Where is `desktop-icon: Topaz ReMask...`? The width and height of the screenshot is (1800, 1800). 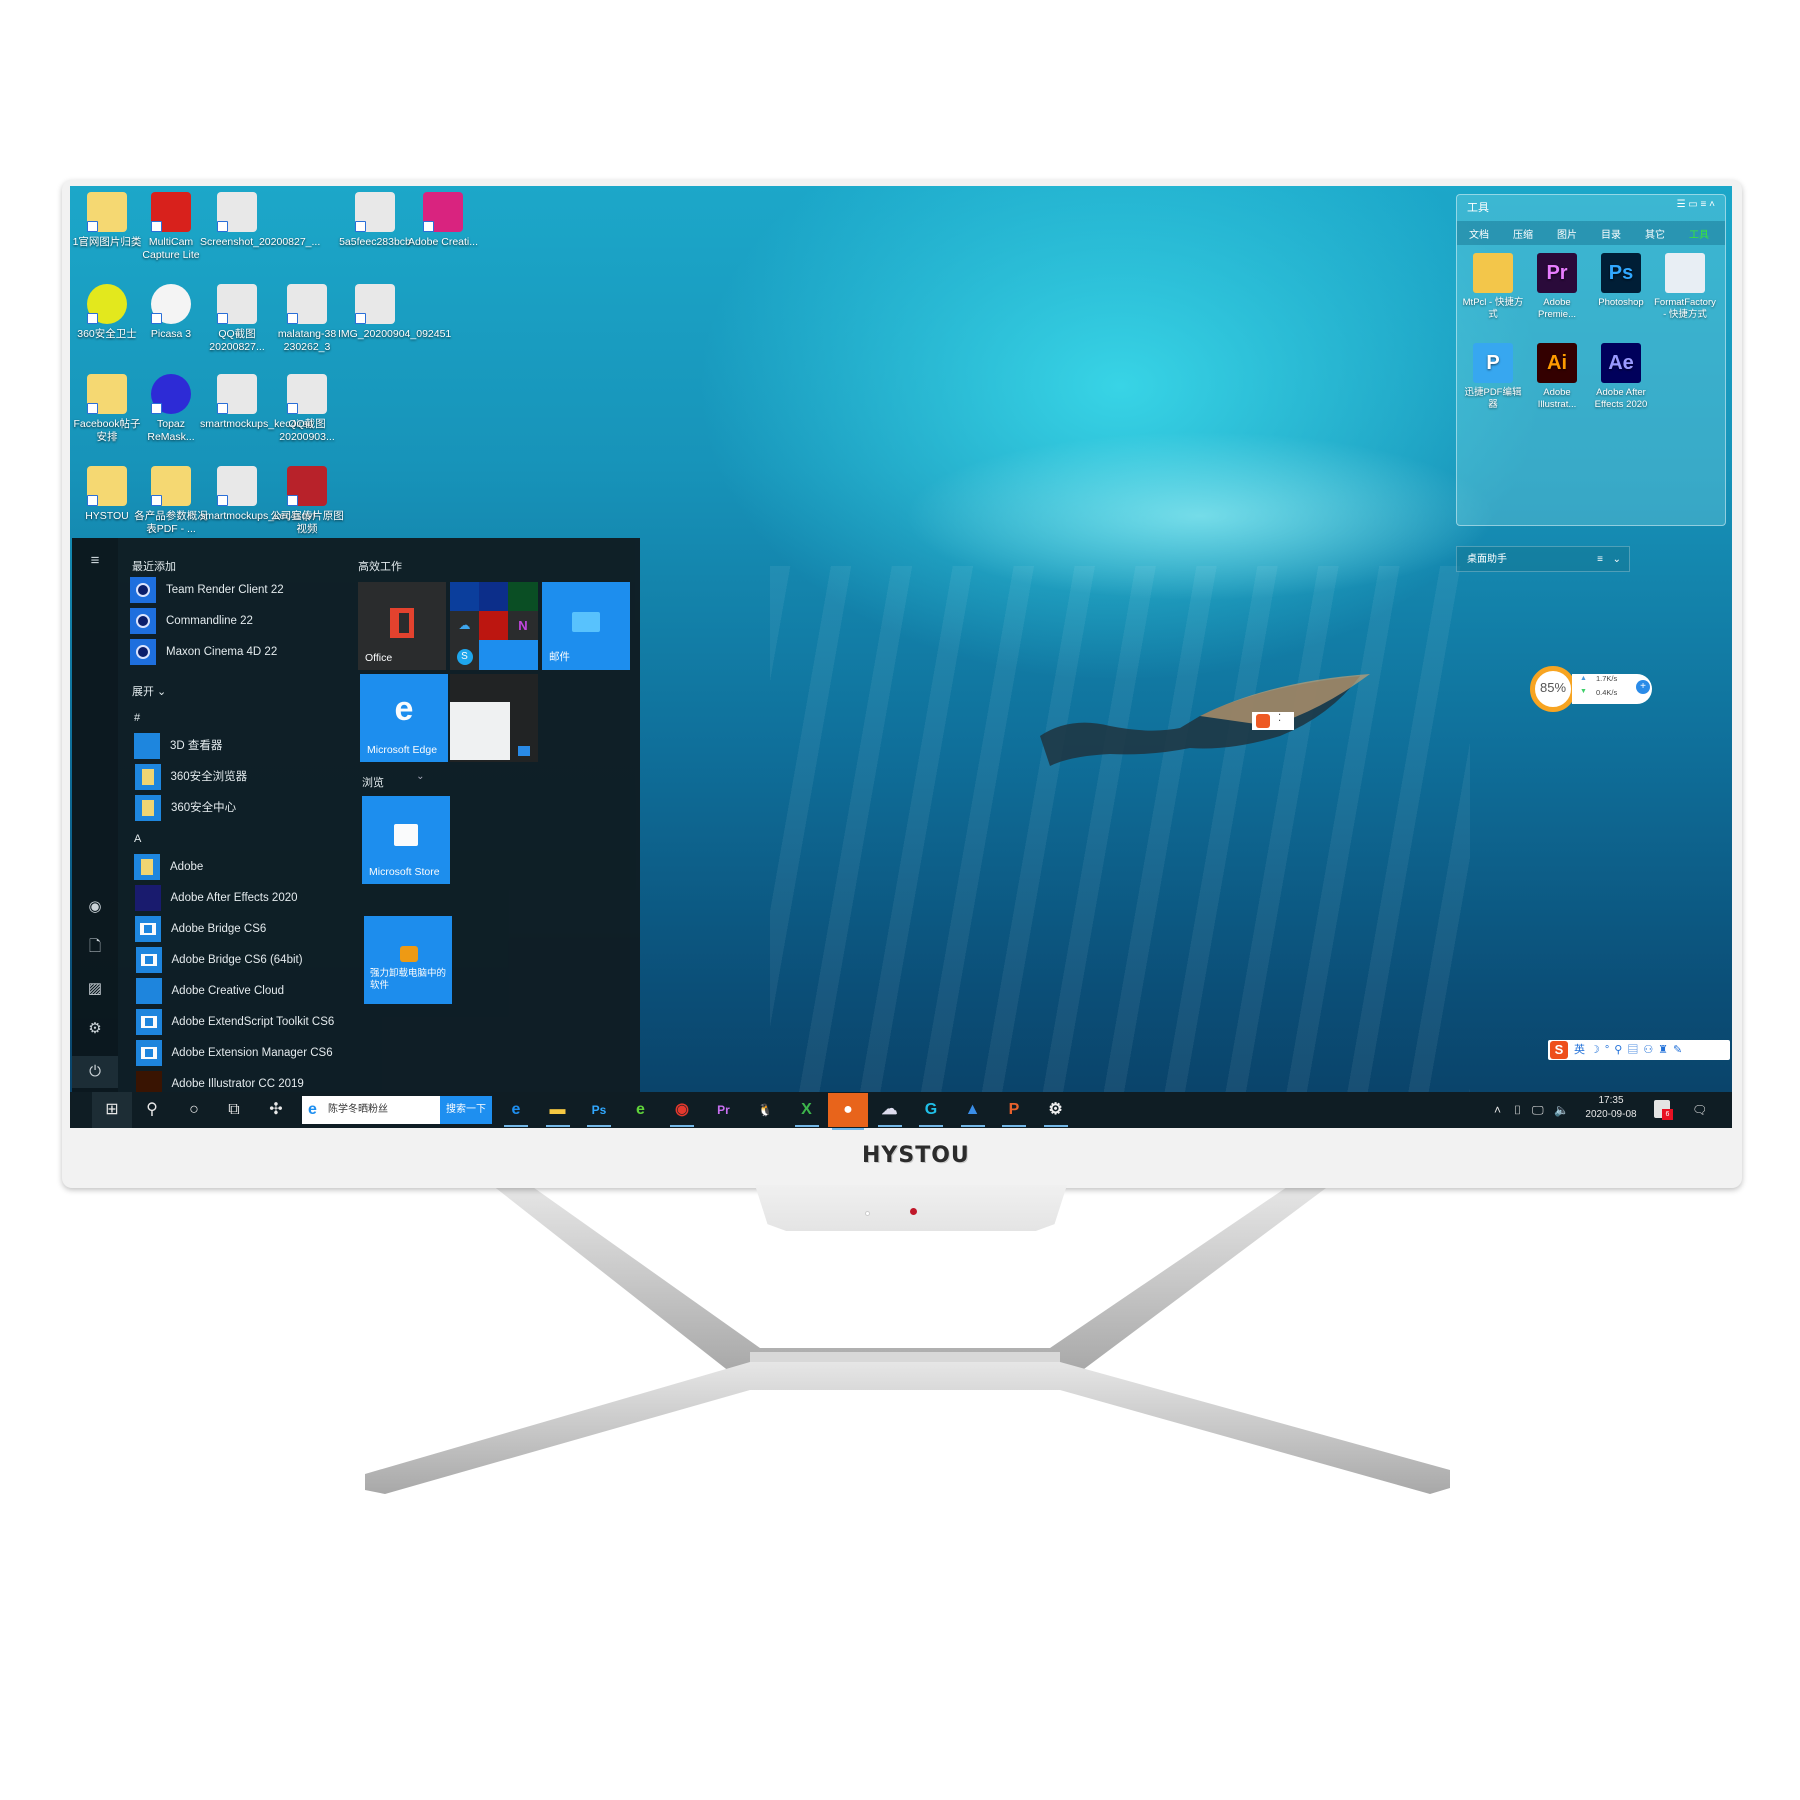 desktop-icon: Topaz ReMask... is located at coordinates (171, 409).